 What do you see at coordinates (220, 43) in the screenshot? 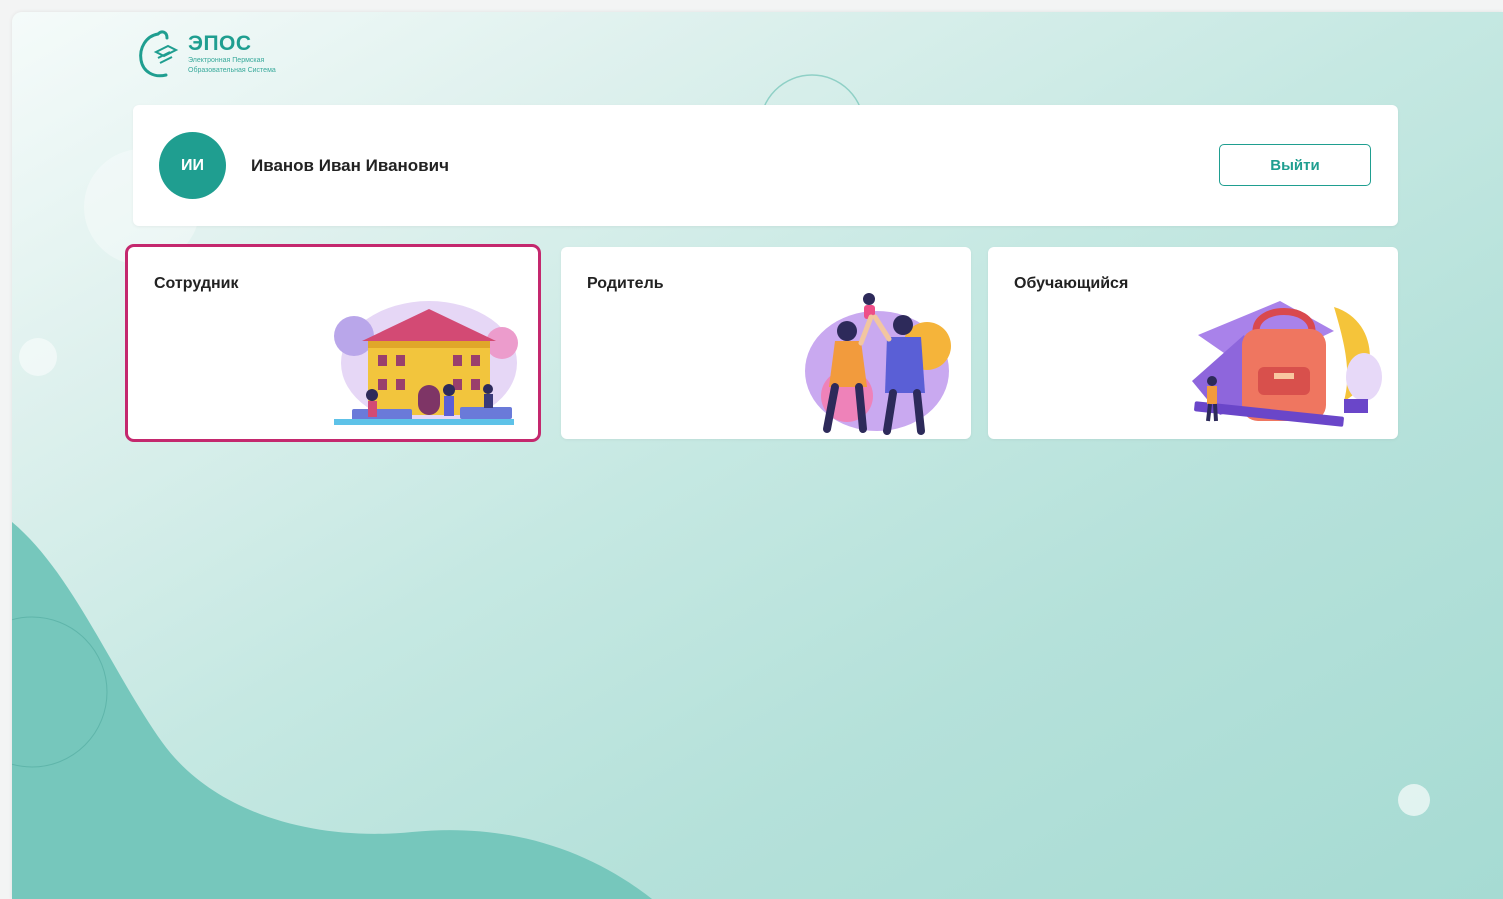
I see `logo-name: ЭПОС` at bounding box center [220, 43].